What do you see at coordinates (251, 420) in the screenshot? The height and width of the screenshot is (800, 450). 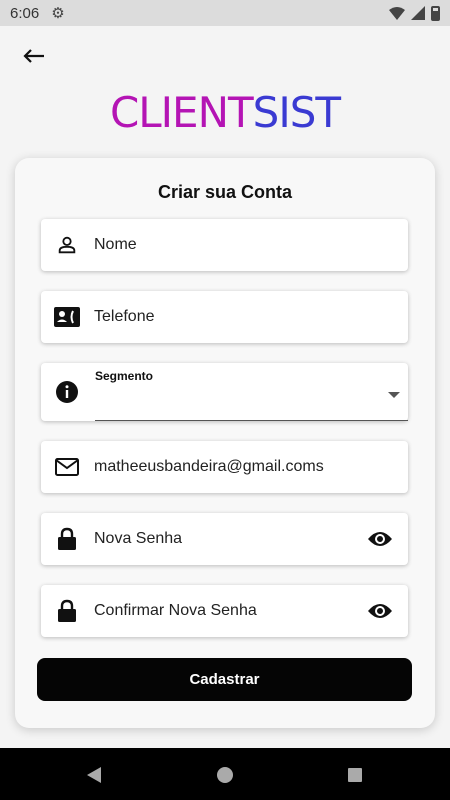 I see `segment-underline` at bounding box center [251, 420].